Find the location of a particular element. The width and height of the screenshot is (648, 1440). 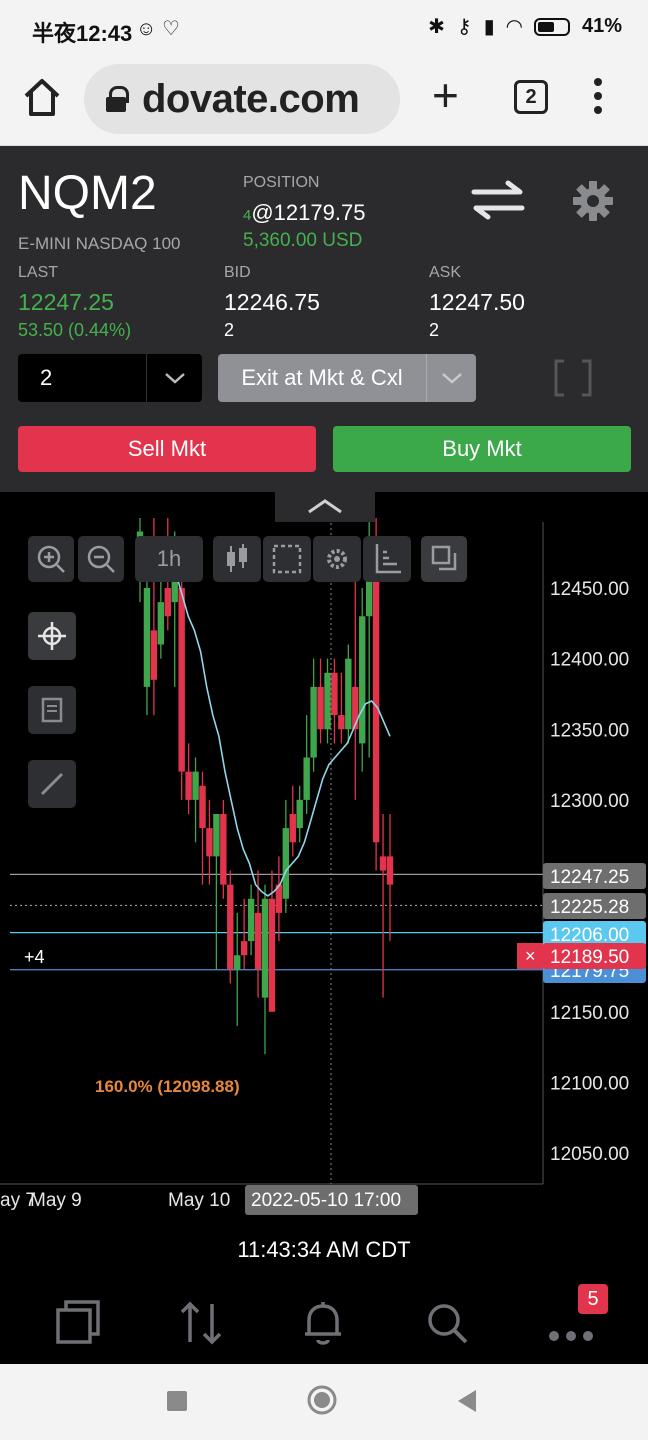

draw-line-icon is located at coordinates (52, 784).